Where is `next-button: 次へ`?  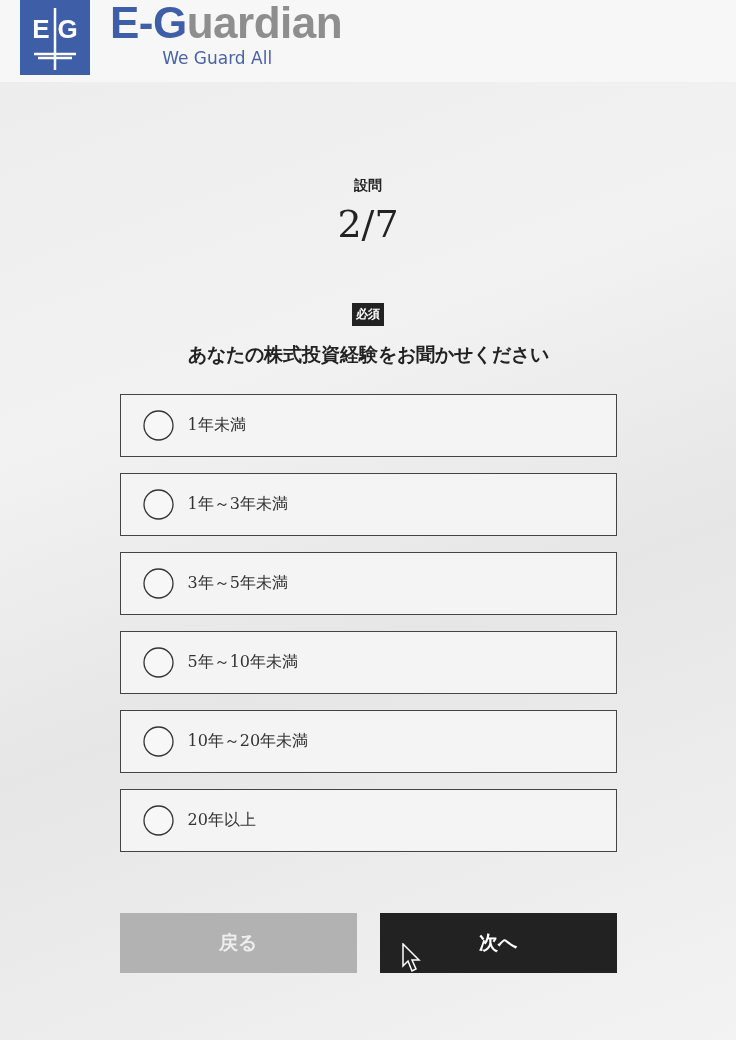
next-button: 次へ is located at coordinates (498, 943).